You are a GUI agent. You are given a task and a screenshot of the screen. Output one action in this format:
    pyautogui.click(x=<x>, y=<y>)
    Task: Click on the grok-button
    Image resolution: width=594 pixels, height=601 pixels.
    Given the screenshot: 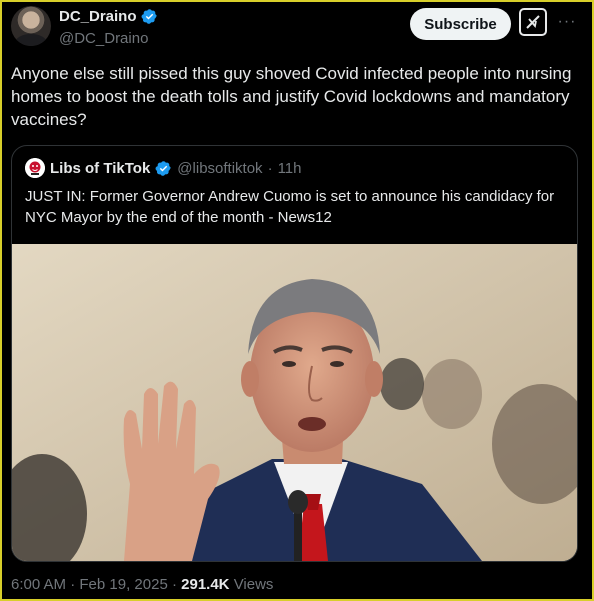 What is the action you would take?
    pyautogui.click(x=533, y=22)
    